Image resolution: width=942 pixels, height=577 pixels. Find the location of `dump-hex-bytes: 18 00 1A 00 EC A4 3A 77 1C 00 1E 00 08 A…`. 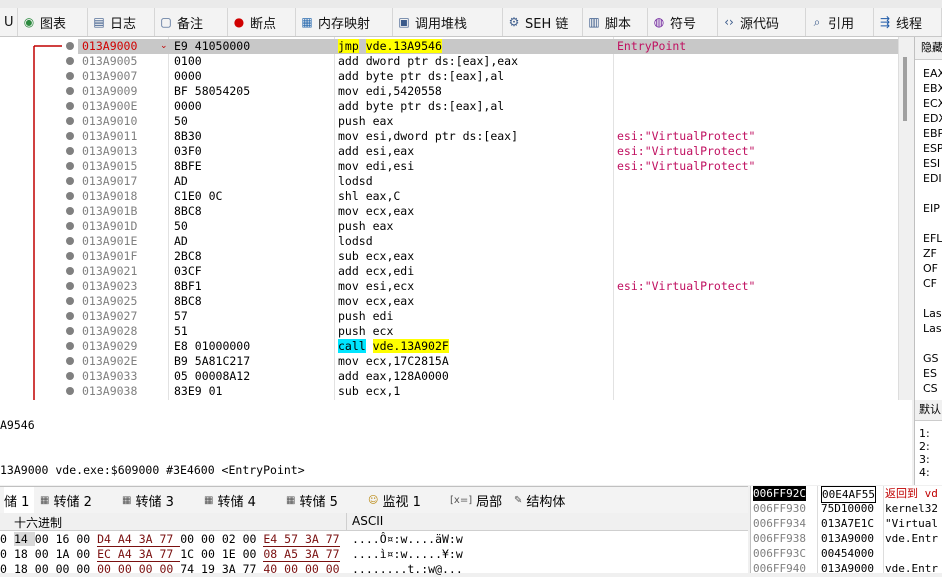

dump-hex-bytes: 18 00 1A 00 EC A4 3A 77 1C 00 1E 00 08 A… is located at coordinates (177, 554).